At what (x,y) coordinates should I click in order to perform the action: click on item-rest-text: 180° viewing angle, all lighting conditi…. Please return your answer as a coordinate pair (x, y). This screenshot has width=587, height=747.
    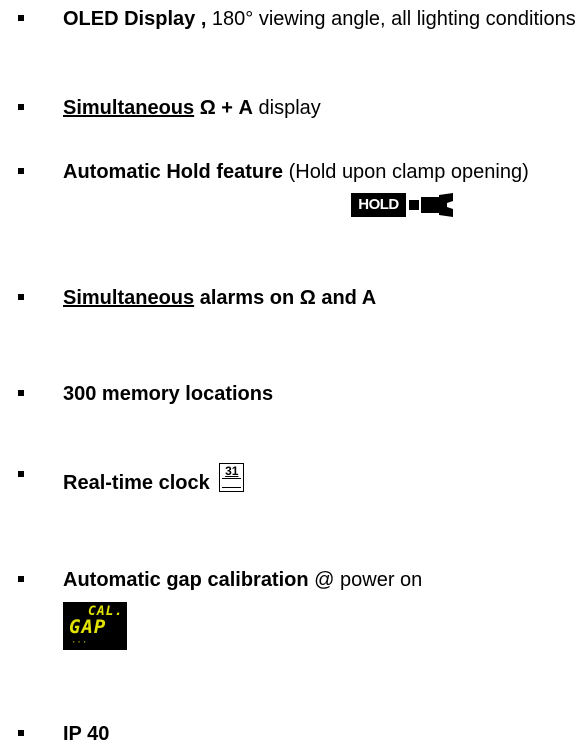
    Looking at the image, I should click on (391, 19).